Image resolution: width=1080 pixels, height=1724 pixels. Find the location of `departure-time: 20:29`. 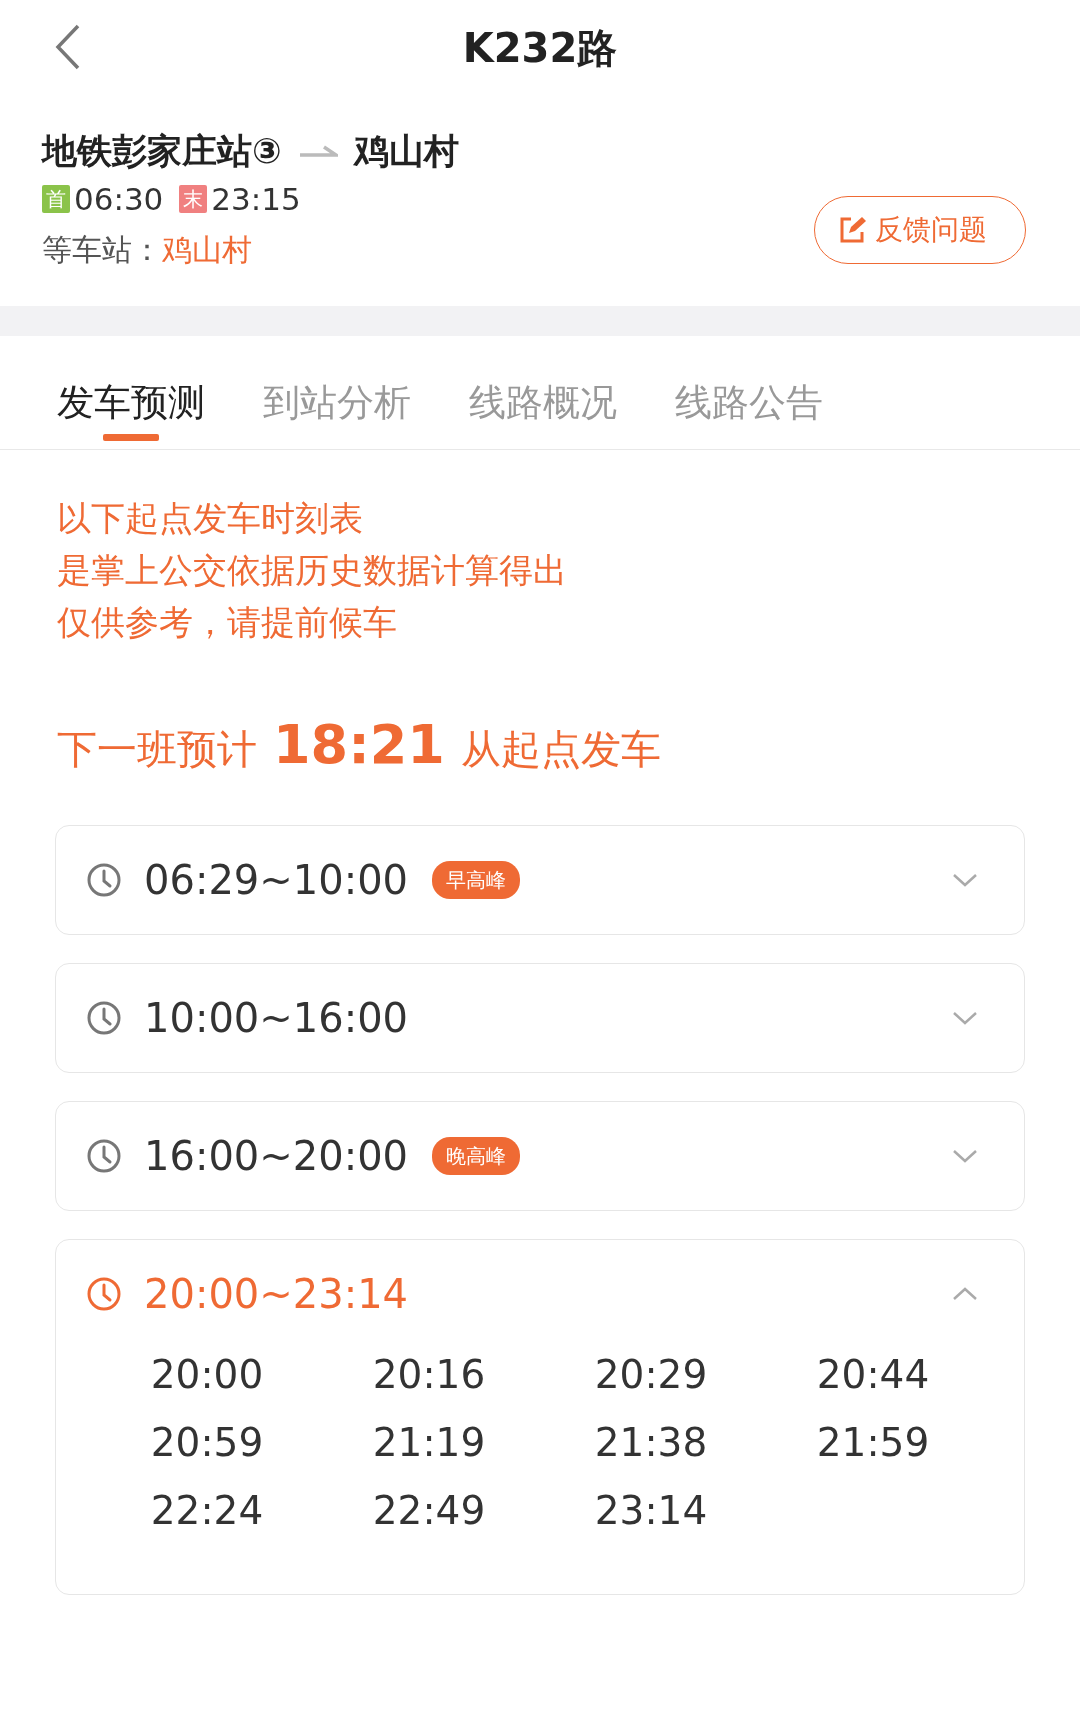

departure-time: 20:29 is located at coordinates (651, 1374).